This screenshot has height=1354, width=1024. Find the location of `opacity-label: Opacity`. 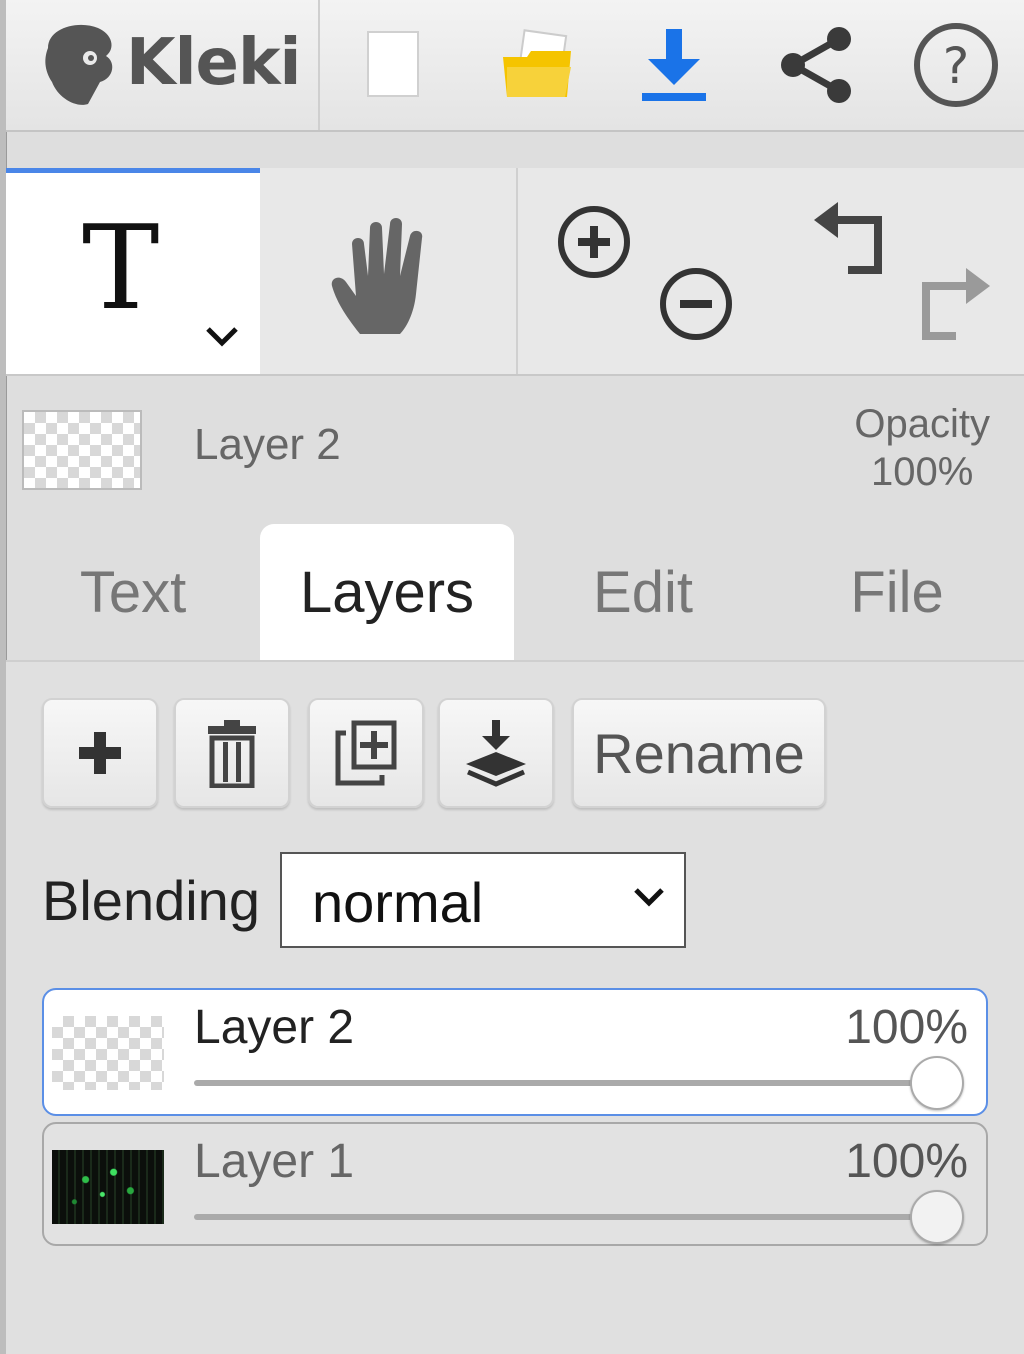

opacity-label: Opacity is located at coordinates (922, 424).